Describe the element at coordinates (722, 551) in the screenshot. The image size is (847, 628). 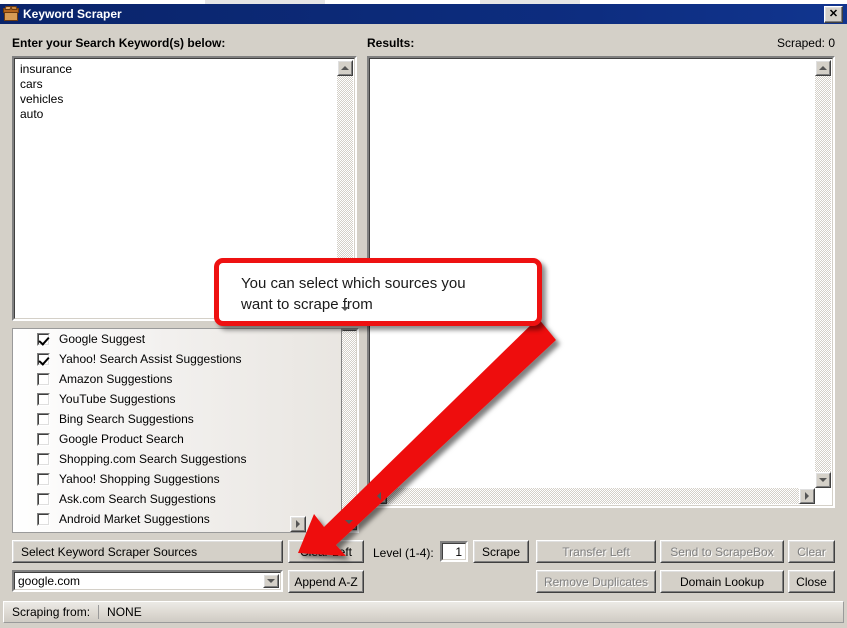
I see `send-to-scrapebox-button: Send to ScrapeBox` at that location.